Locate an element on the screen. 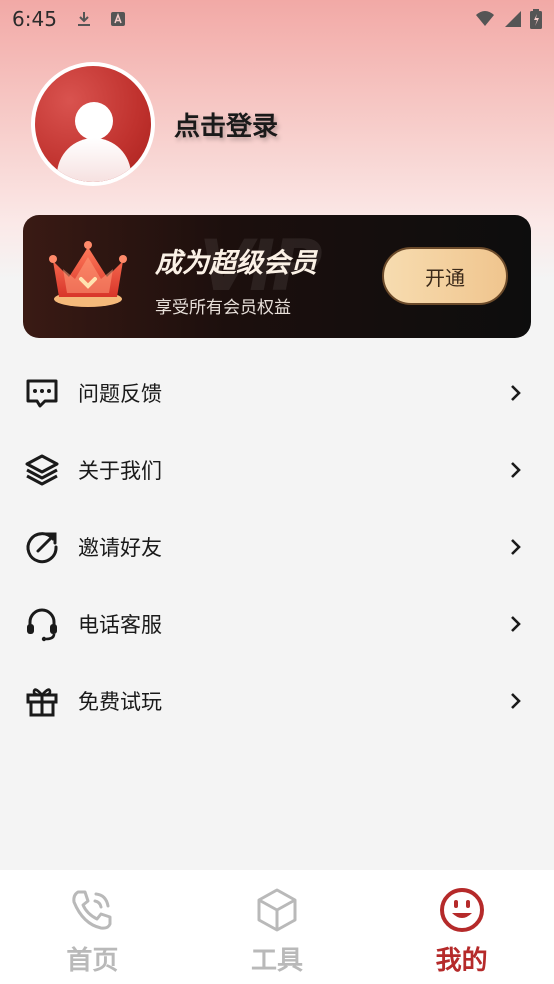 The width and height of the screenshot is (554, 984). vip-card: VIP 成为超级会员 享受所有会员权益 开通 is located at coordinates (277, 276).